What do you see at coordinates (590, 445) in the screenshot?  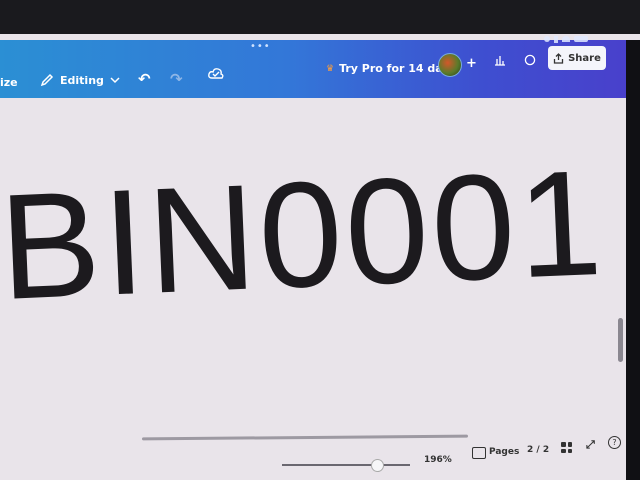 I see `fullscreen-icon: ⤢` at bounding box center [590, 445].